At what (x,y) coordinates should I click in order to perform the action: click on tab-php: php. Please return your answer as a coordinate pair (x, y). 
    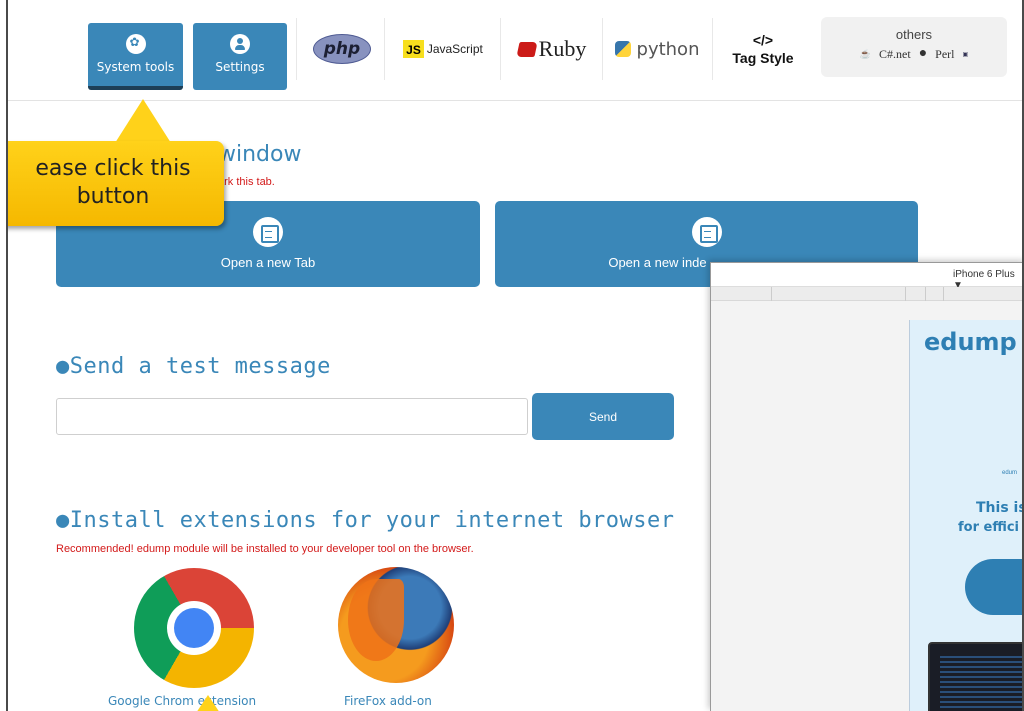
    Looking at the image, I should click on (342, 49).